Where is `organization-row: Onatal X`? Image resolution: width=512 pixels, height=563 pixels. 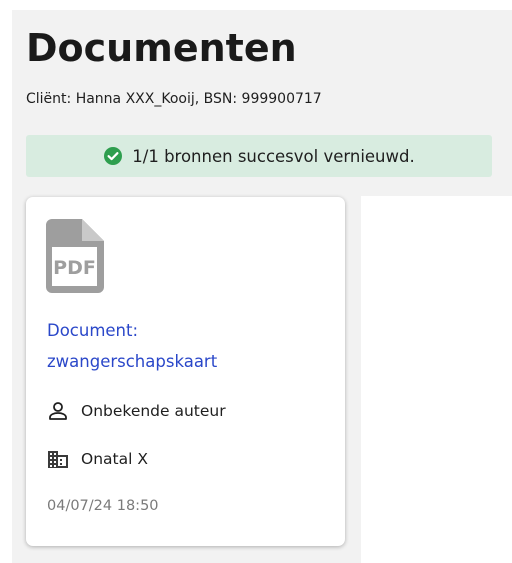
organization-row: Onatal X is located at coordinates (97, 459).